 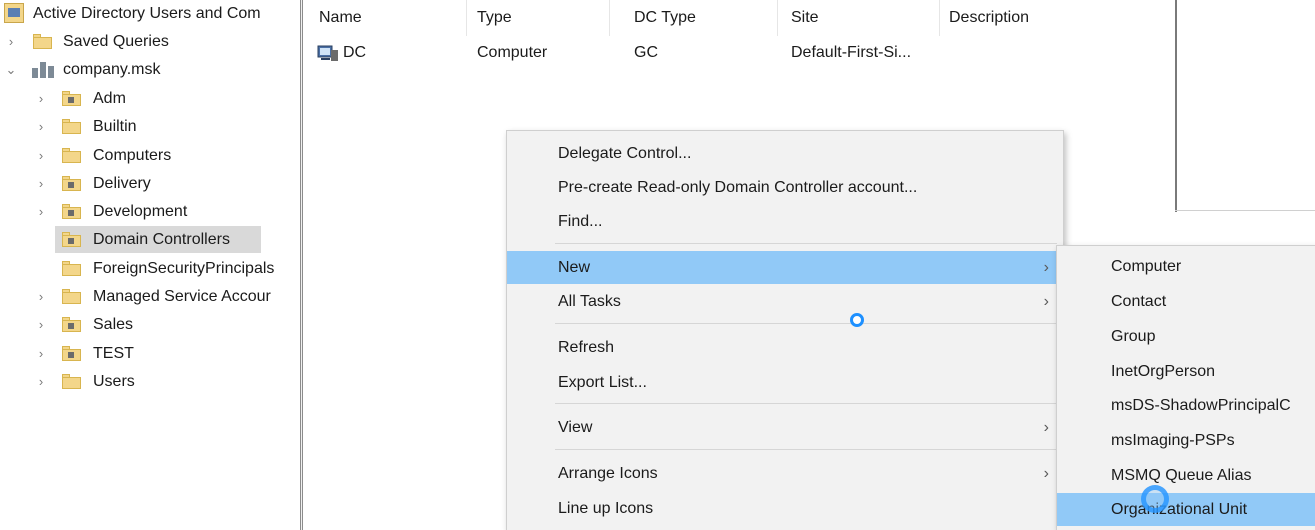 What do you see at coordinates (1186, 301) in the screenshot?
I see `submenu-item-contact: Contact` at bounding box center [1186, 301].